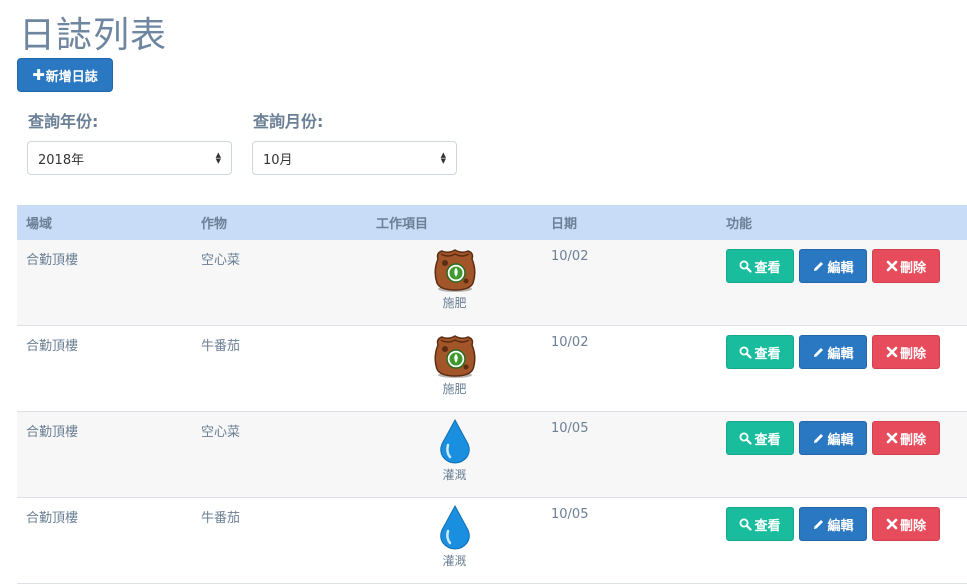 The height and width of the screenshot is (584, 967). I want to click on table-row: 合勤頂樓 空心菜 施肥 10/02 查看 編輯 刪除, so click(492, 283).